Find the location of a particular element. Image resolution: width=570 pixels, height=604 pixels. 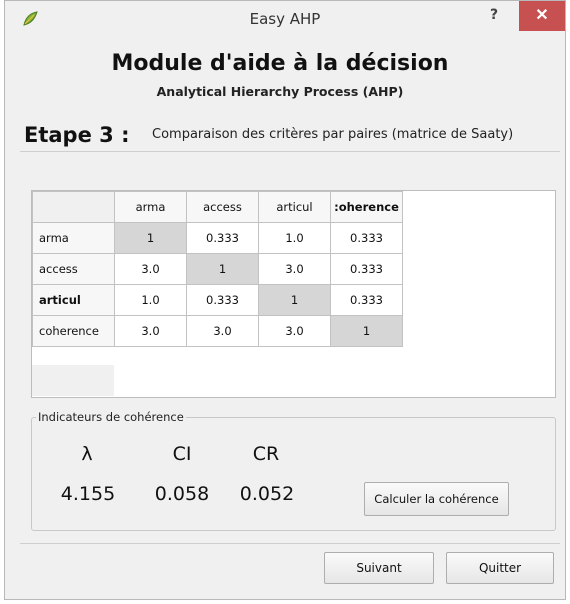

row-header: arma is located at coordinates (73, 238).